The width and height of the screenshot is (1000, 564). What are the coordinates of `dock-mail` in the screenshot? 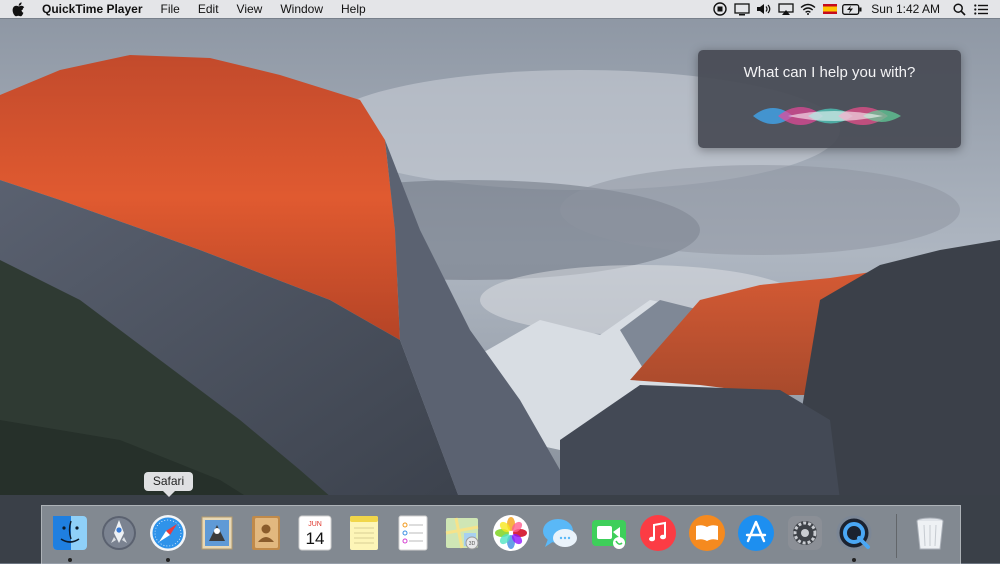 It's located at (217, 533).